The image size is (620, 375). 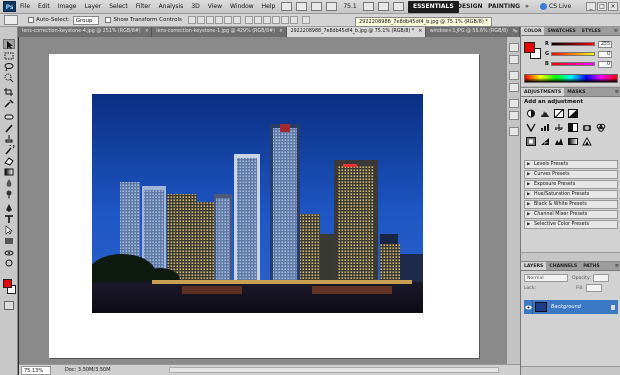 I want to click on cs-live-button: CS Live, so click(x=555, y=7).